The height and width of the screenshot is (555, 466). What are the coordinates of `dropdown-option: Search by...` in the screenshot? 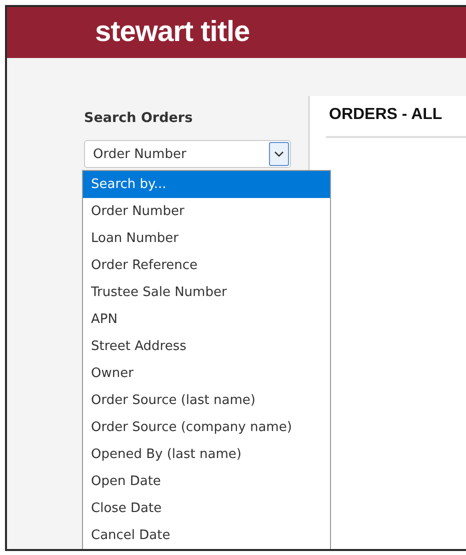 It's located at (206, 184).